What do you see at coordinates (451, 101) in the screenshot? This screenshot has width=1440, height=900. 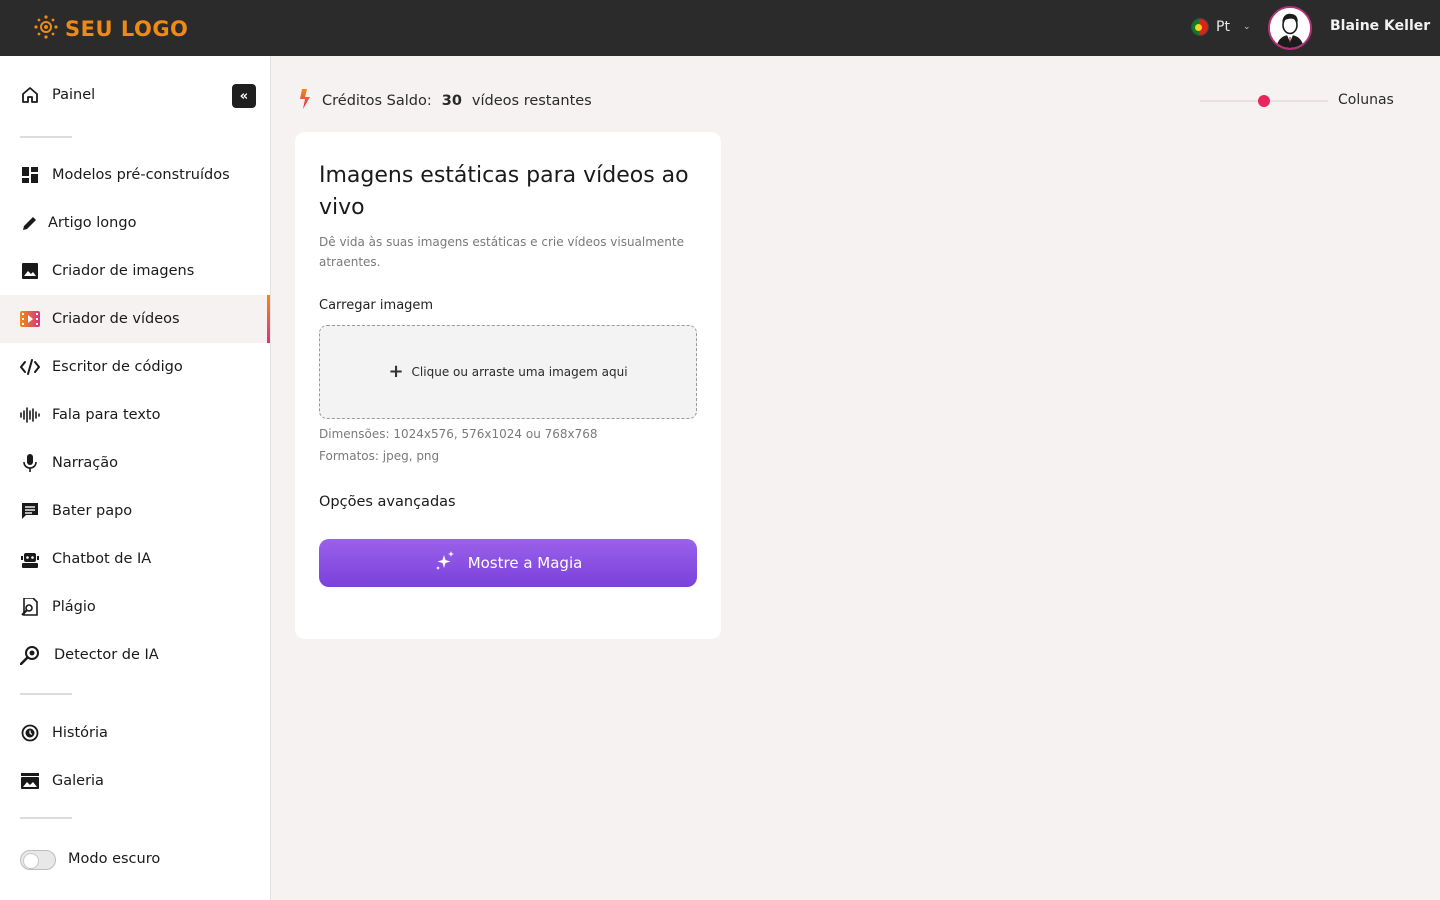 I see `credits-value: 30` at bounding box center [451, 101].